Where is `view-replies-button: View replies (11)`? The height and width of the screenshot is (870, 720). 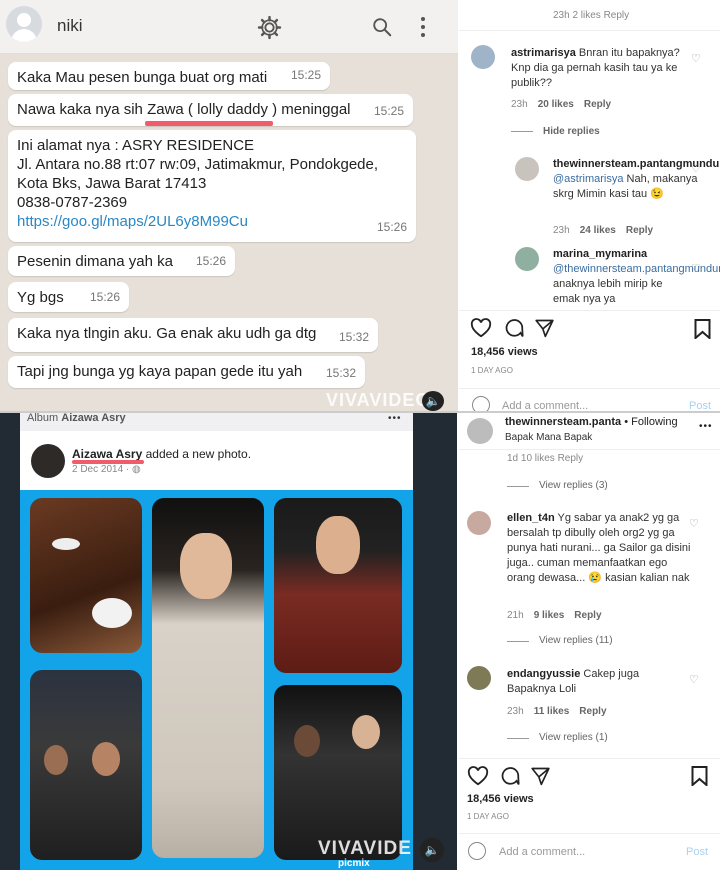
view-replies-button: View replies (11) is located at coordinates (576, 640).